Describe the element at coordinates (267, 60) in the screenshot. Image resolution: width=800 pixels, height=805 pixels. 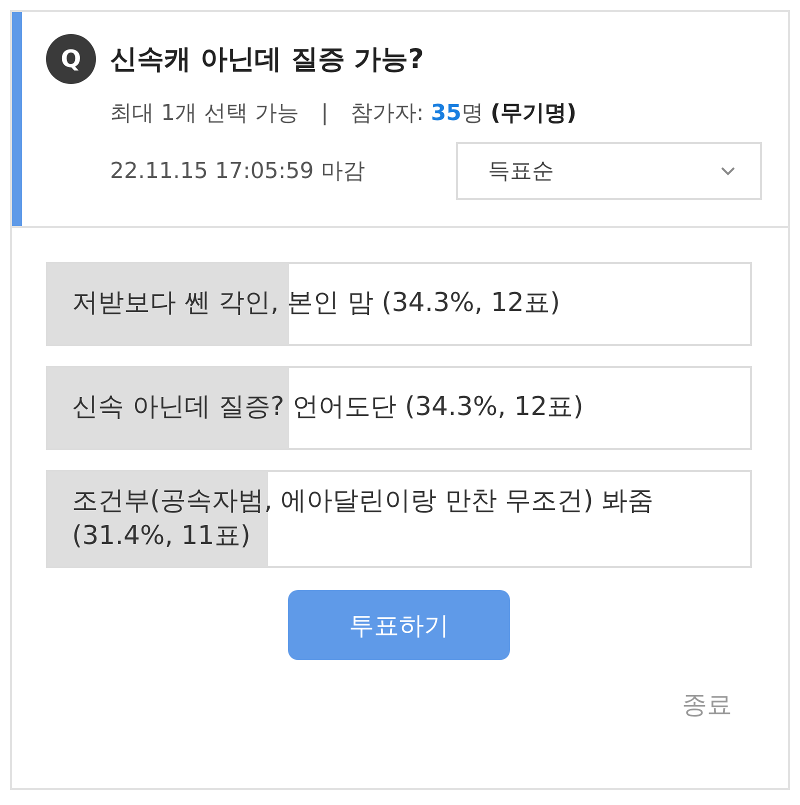
I see `poll-title: 신속캐 아닌데 질증 가능?` at that location.